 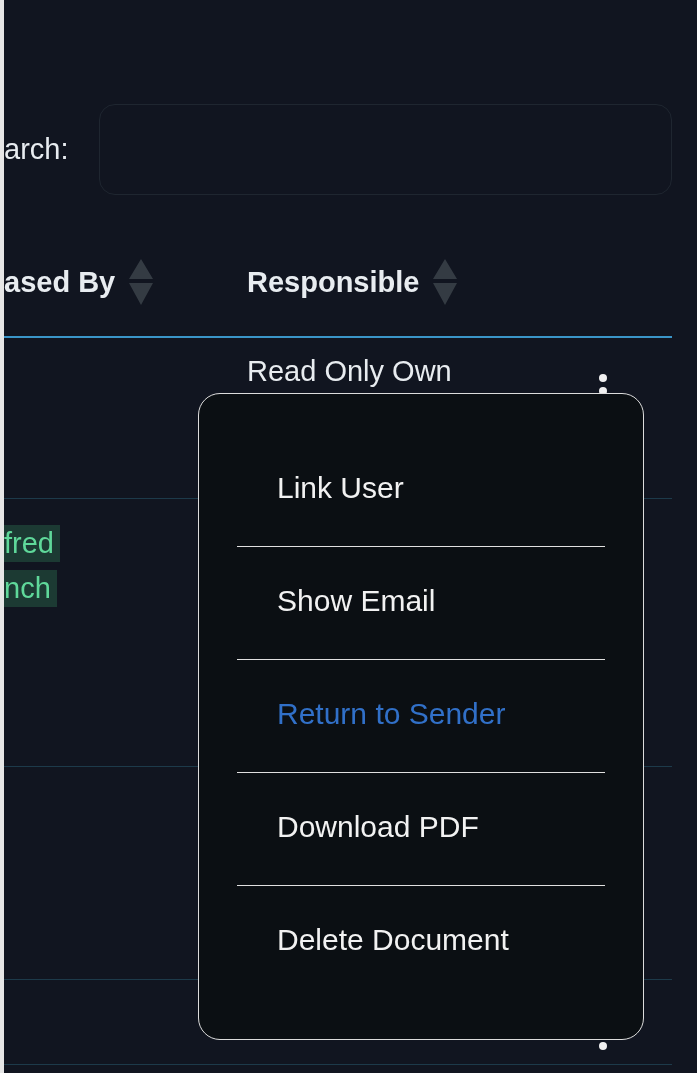 I want to click on column-header: Responsible, so click(x=333, y=282).